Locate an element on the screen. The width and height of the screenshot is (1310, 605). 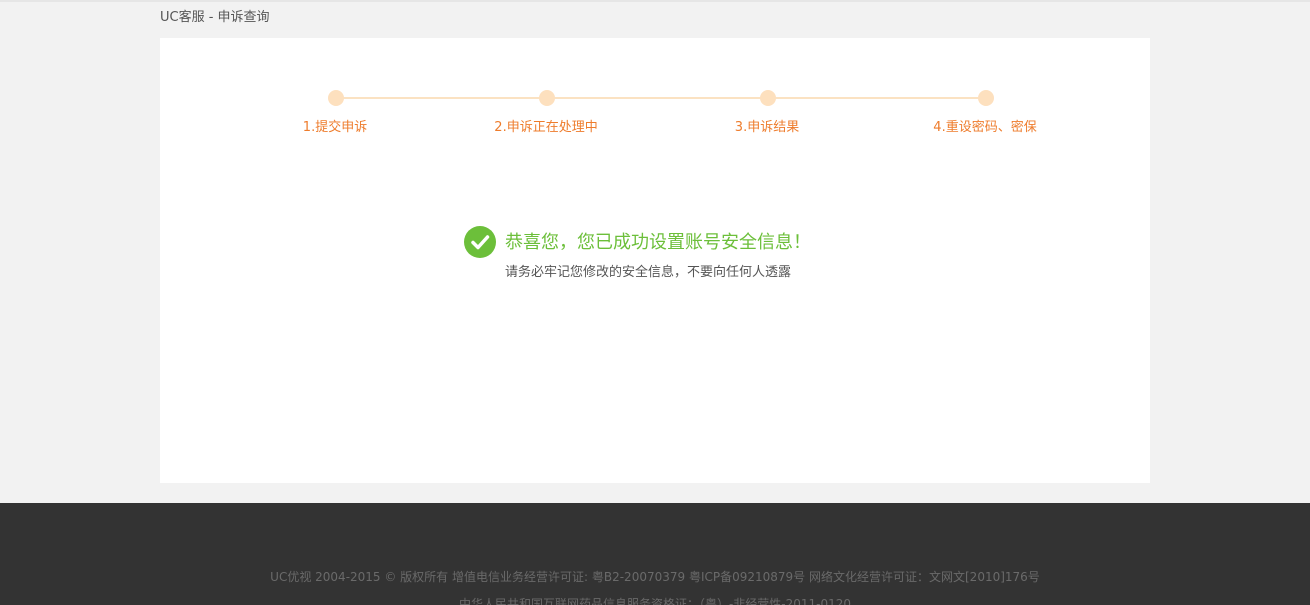
success-subtitle: 请务必牢记您修改的安全信息，不要向任何人透露 is located at coordinates (648, 272).